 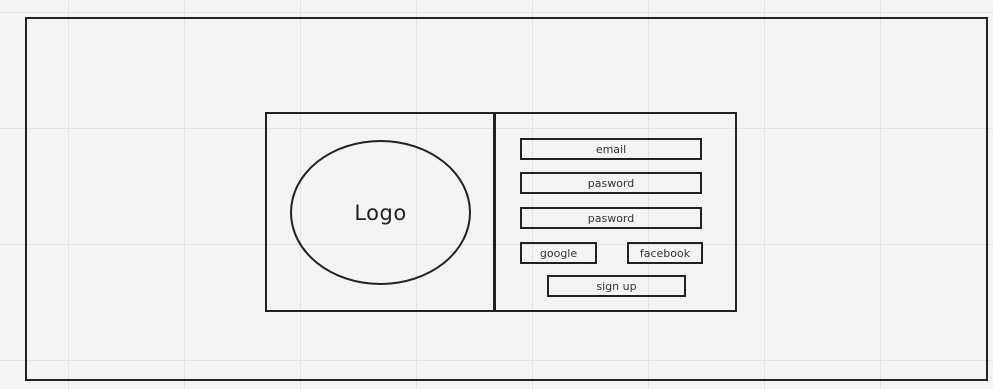 What do you see at coordinates (558, 253) in the screenshot?
I see `google-button: google` at bounding box center [558, 253].